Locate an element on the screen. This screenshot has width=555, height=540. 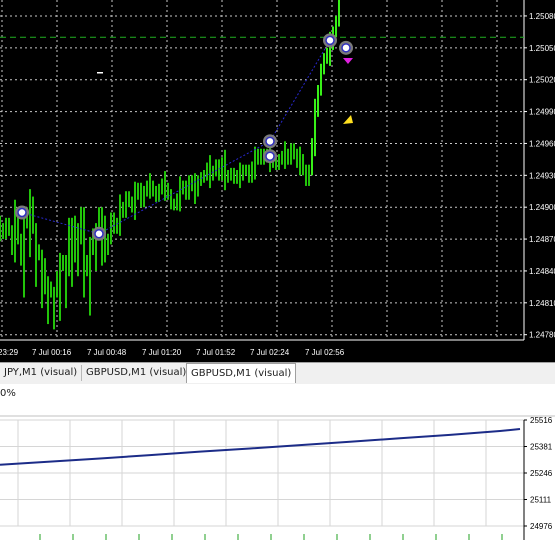
price-tick-label: 1.24780 is located at coordinates (542, 335).